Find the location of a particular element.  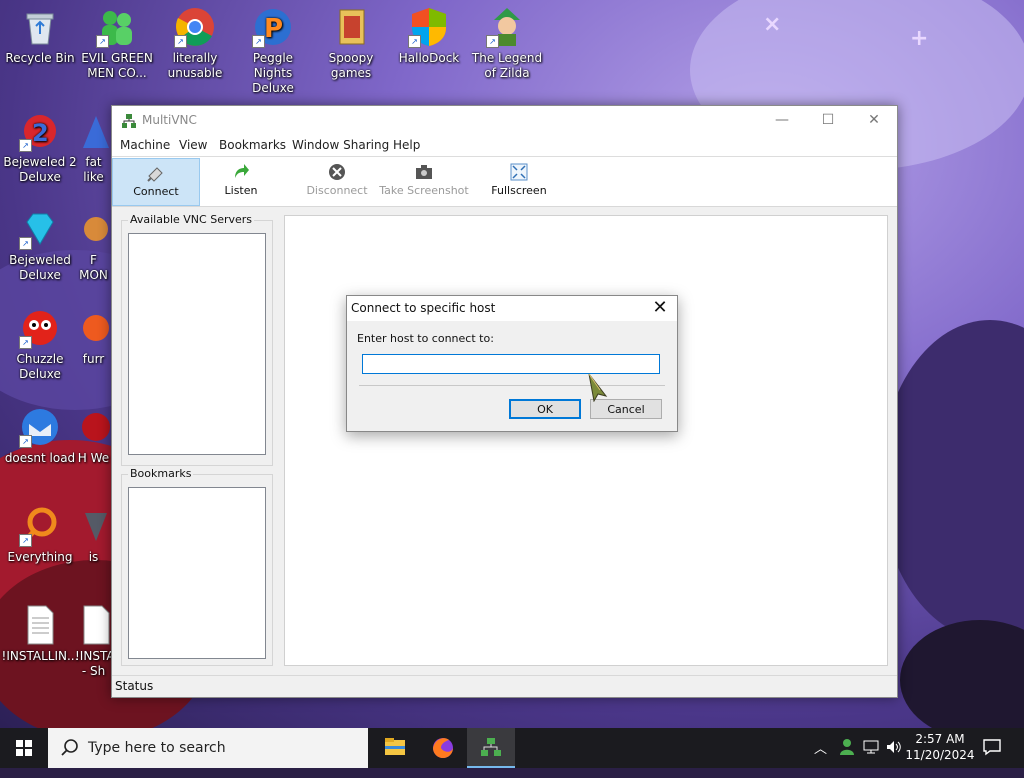

desktop-icon-hallodock: ↗ HalloDock is located at coordinates (429, 36).